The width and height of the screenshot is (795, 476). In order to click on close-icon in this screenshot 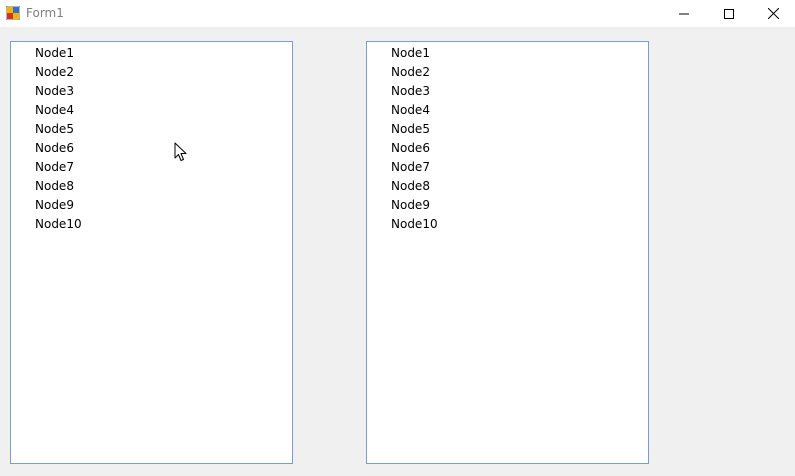, I will do `click(773, 13)`.